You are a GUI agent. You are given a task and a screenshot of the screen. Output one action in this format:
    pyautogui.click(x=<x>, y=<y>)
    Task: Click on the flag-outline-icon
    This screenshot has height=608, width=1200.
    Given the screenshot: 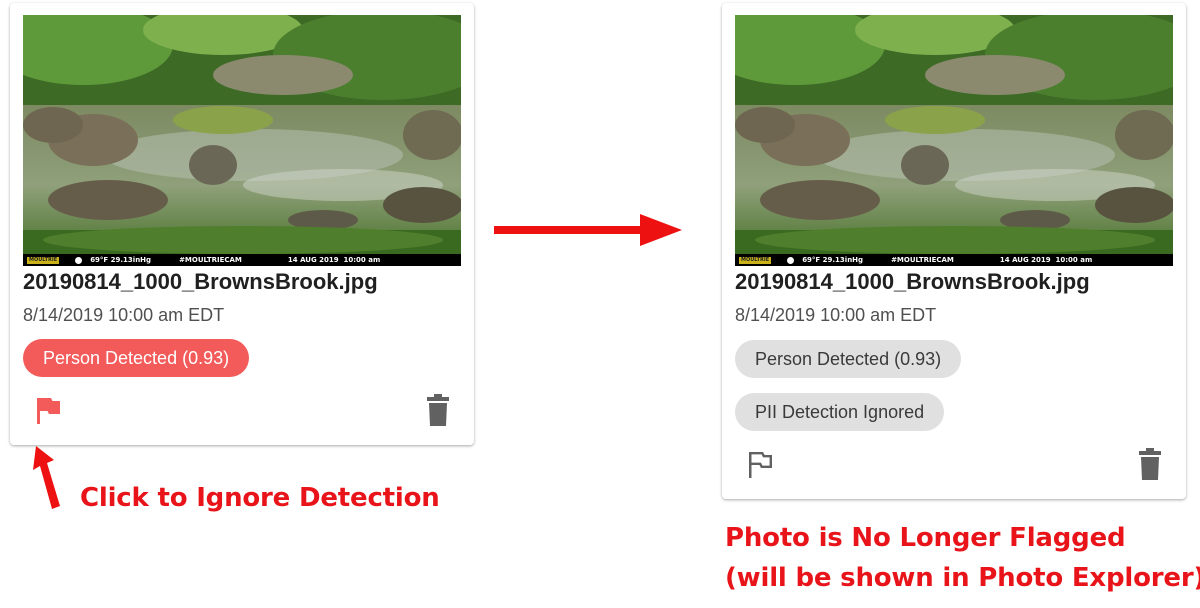 What is the action you would take?
    pyautogui.click(x=760, y=466)
    